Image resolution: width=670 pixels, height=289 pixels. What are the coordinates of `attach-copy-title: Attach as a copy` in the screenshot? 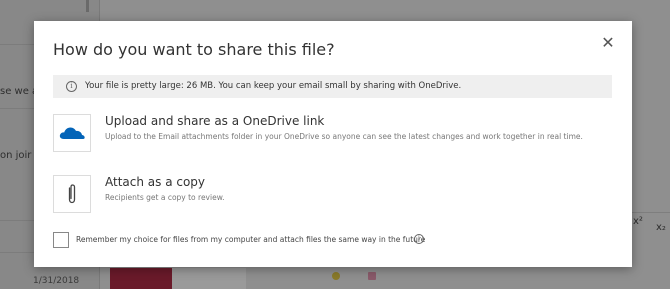 It's located at (155, 182).